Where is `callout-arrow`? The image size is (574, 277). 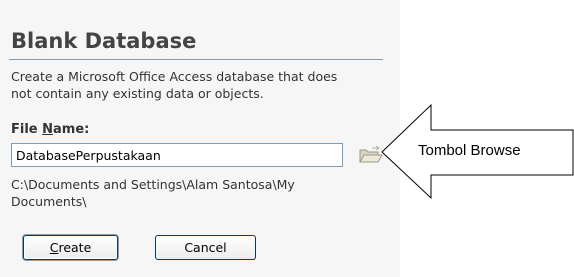 callout-arrow is located at coordinates (477, 151).